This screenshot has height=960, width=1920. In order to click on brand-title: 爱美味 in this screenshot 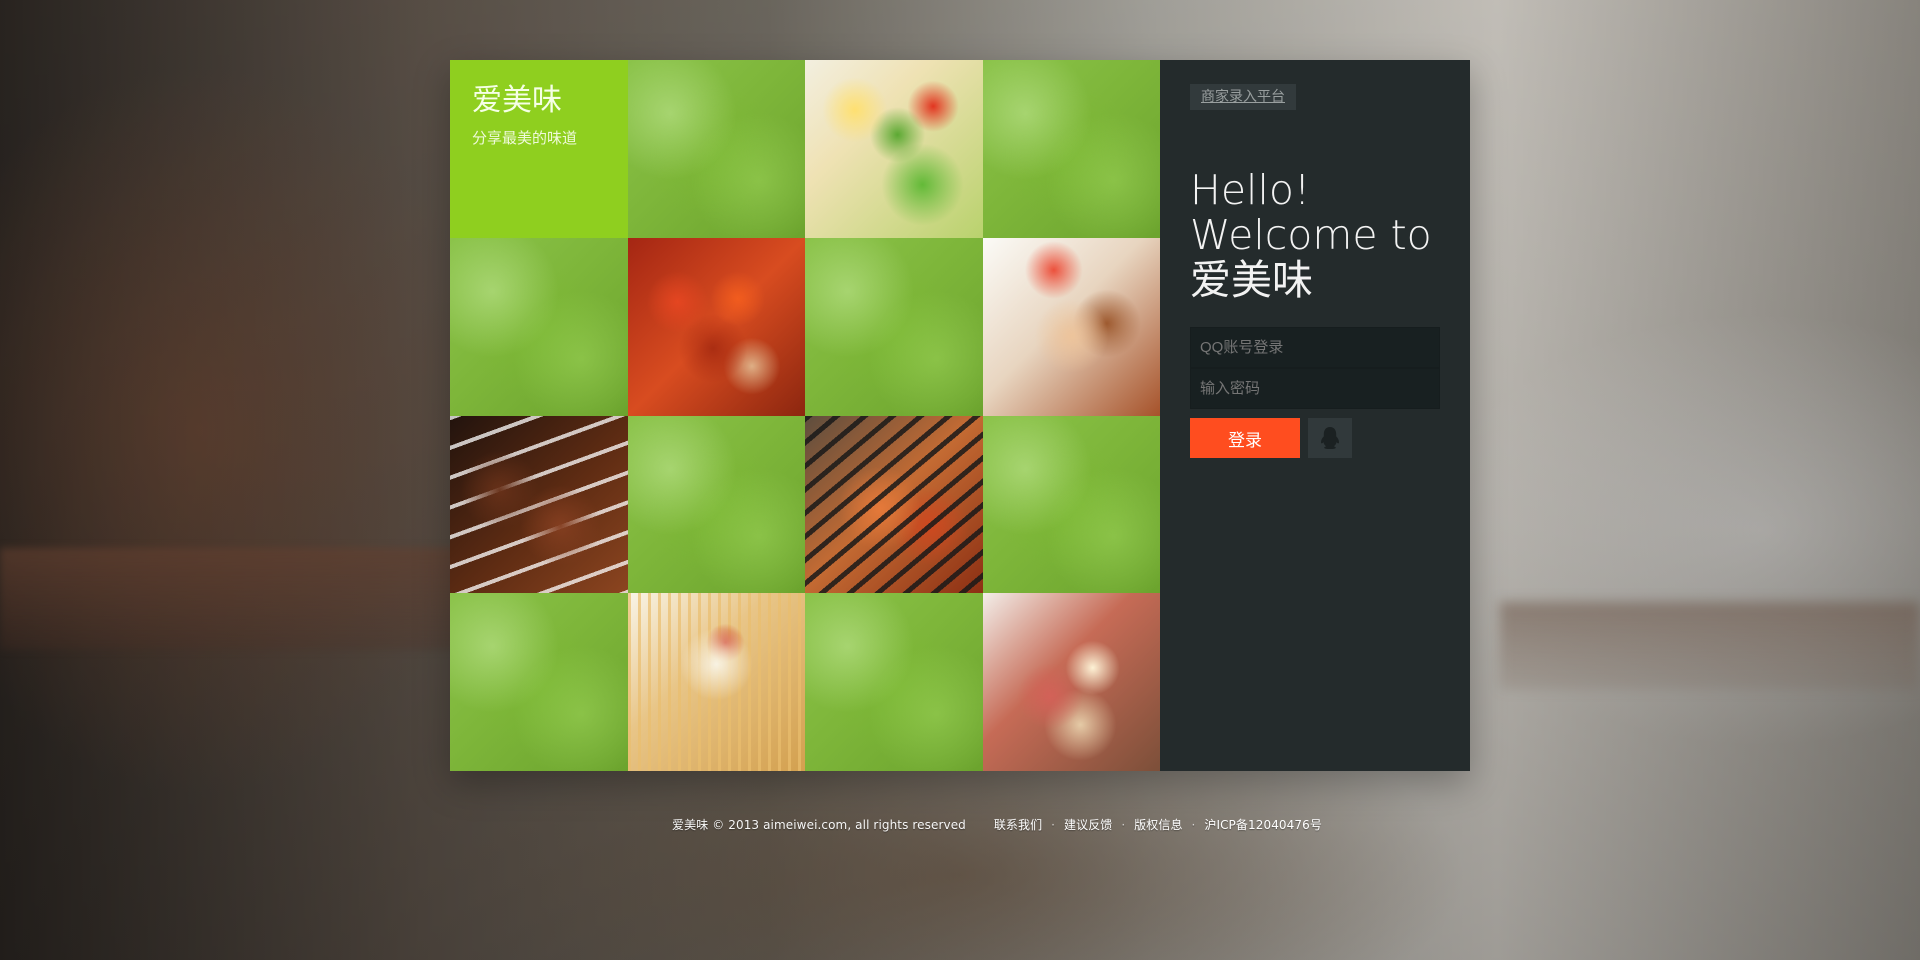, I will do `click(517, 100)`.